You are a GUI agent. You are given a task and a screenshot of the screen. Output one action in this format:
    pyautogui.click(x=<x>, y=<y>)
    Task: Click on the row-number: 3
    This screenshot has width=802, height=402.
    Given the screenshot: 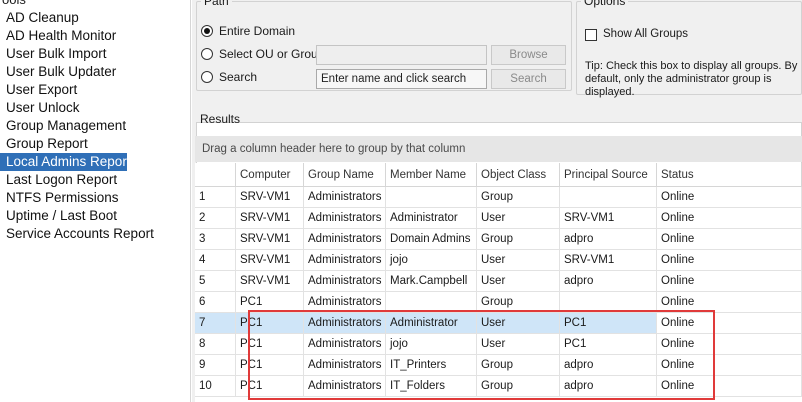 What is the action you would take?
    pyautogui.click(x=215, y=239)
    